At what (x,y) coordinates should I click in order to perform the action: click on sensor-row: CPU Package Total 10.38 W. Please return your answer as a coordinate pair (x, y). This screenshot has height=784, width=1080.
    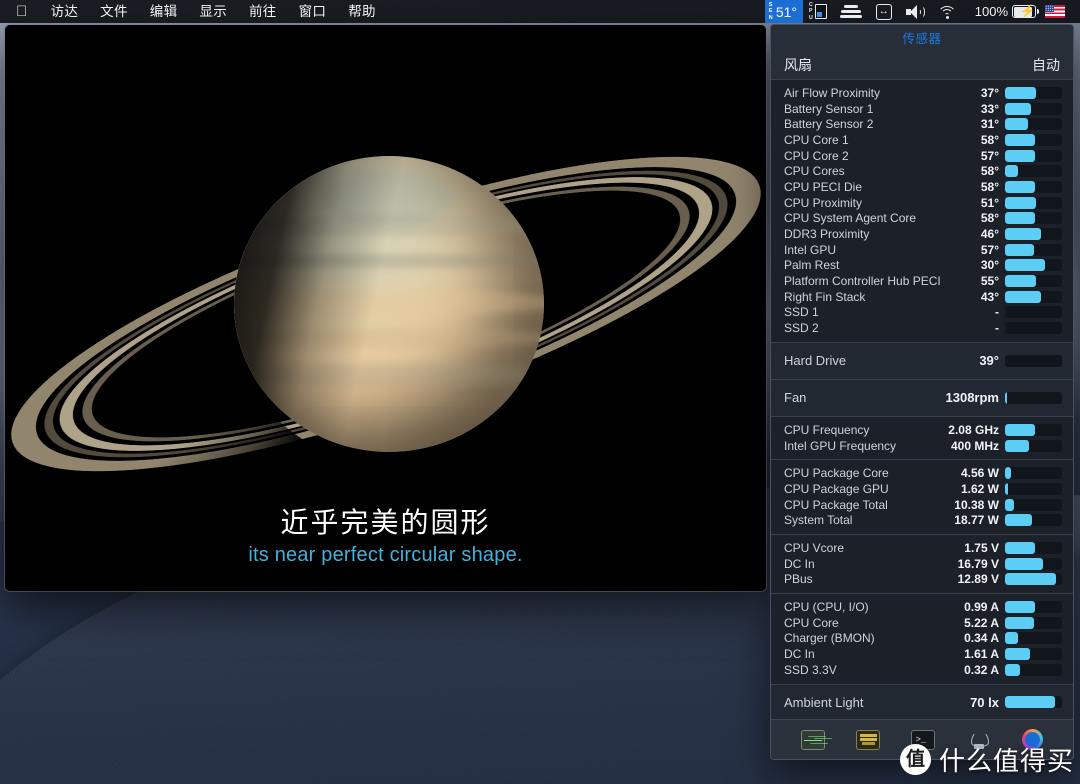
    Looking at the image, I should click on (922, 505).